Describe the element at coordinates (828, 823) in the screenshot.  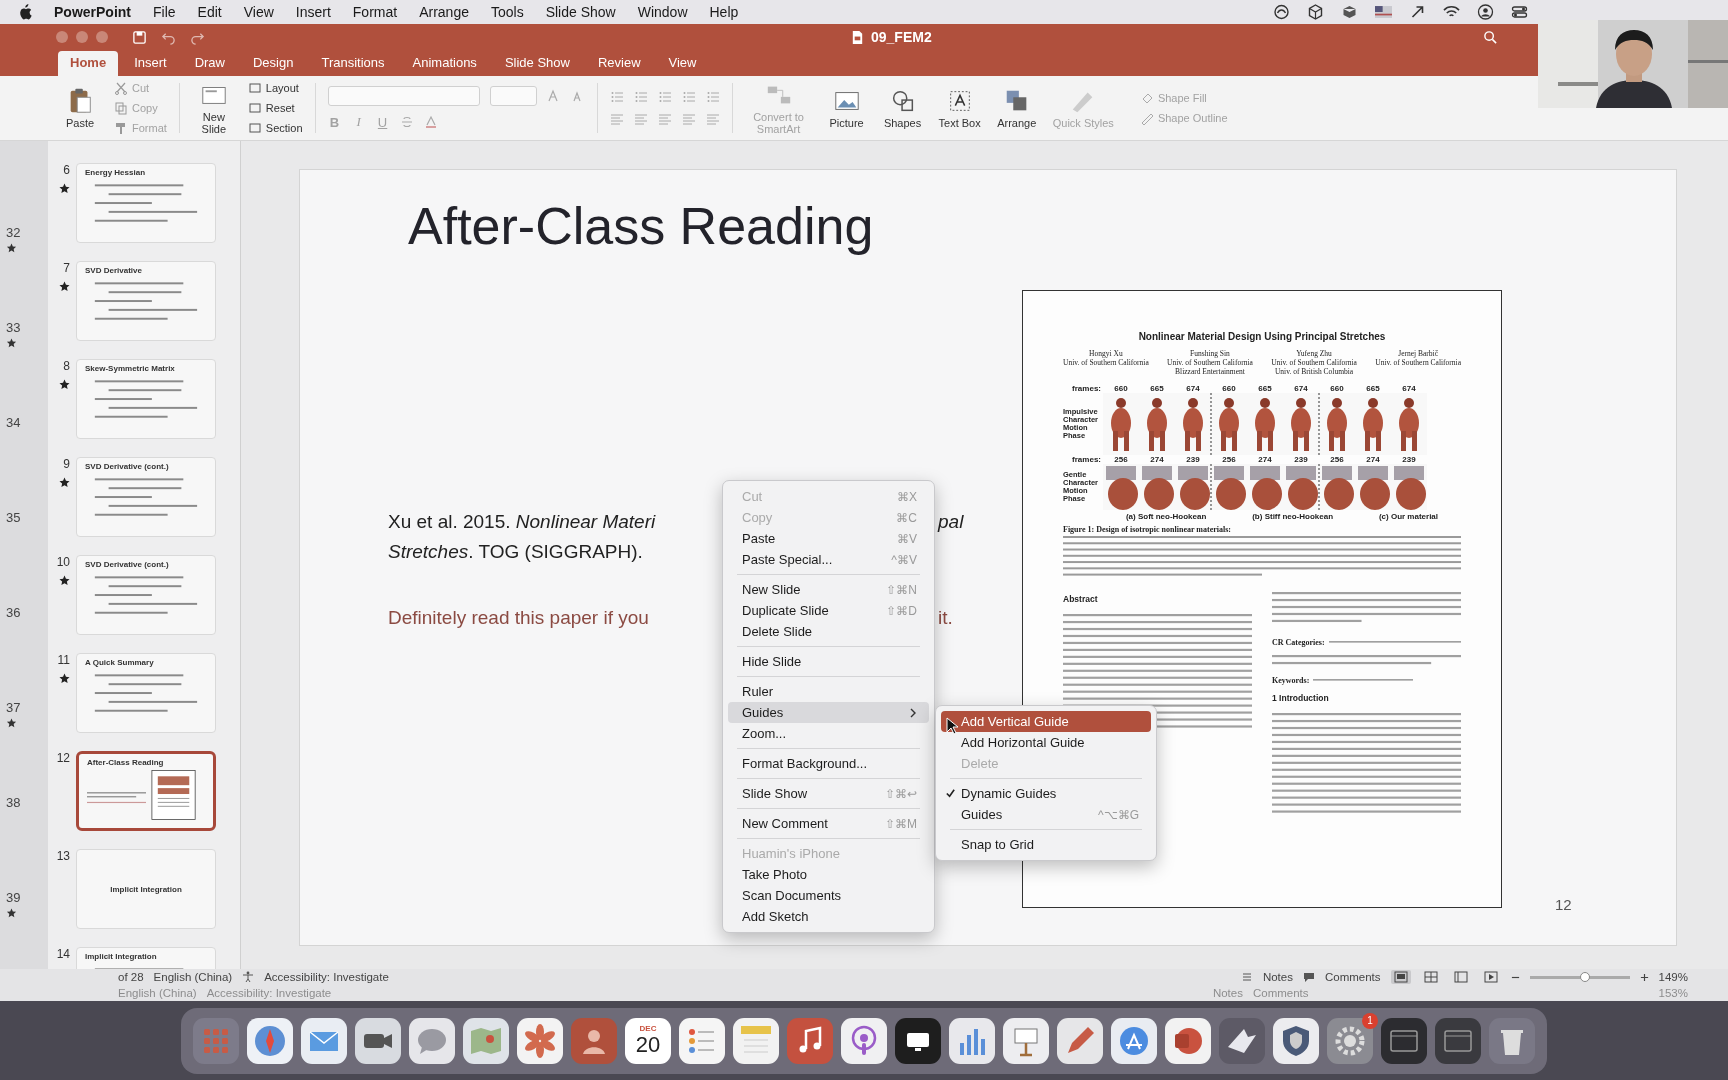
I see `menu-item: New Comment ⇧⌘M` at that location.